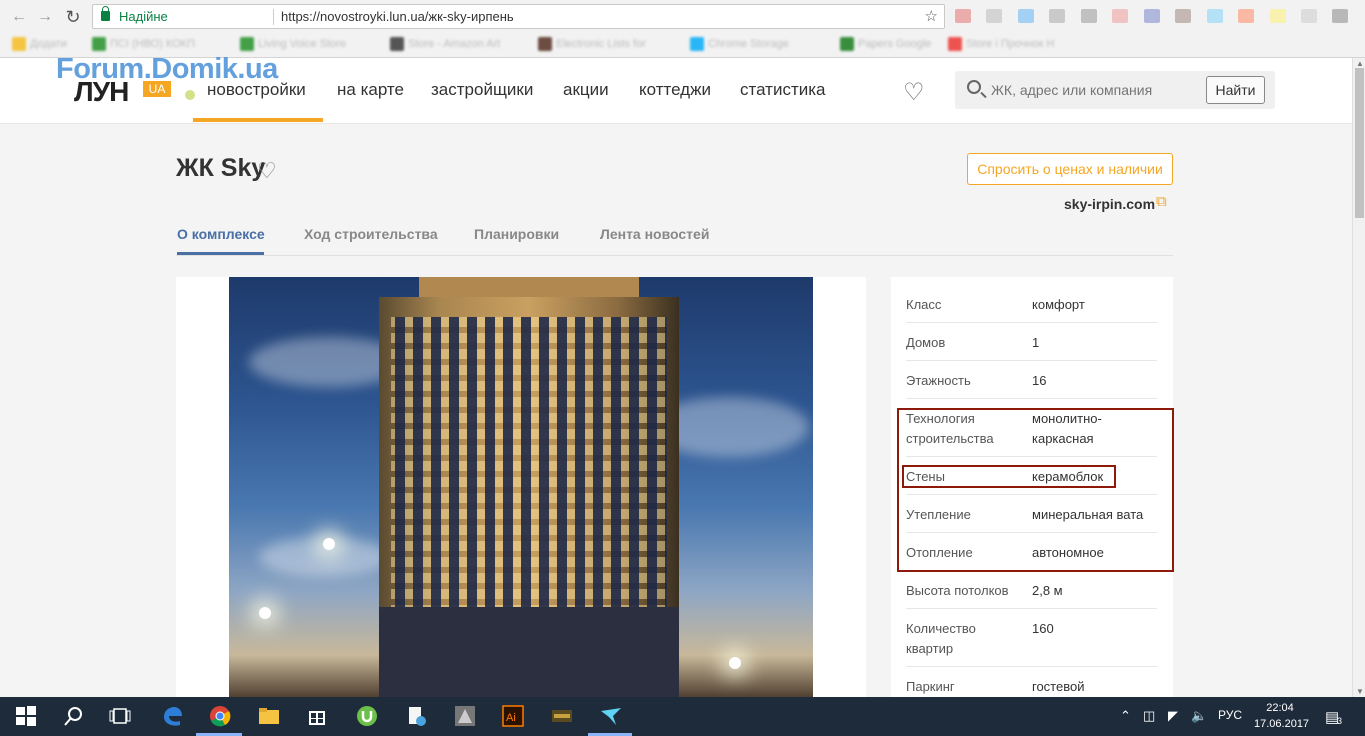 This screenshot has height=736, width=1365. Describe the element at coordinates (529, 477) in the screenshot. I see `tower-windows` at that location.